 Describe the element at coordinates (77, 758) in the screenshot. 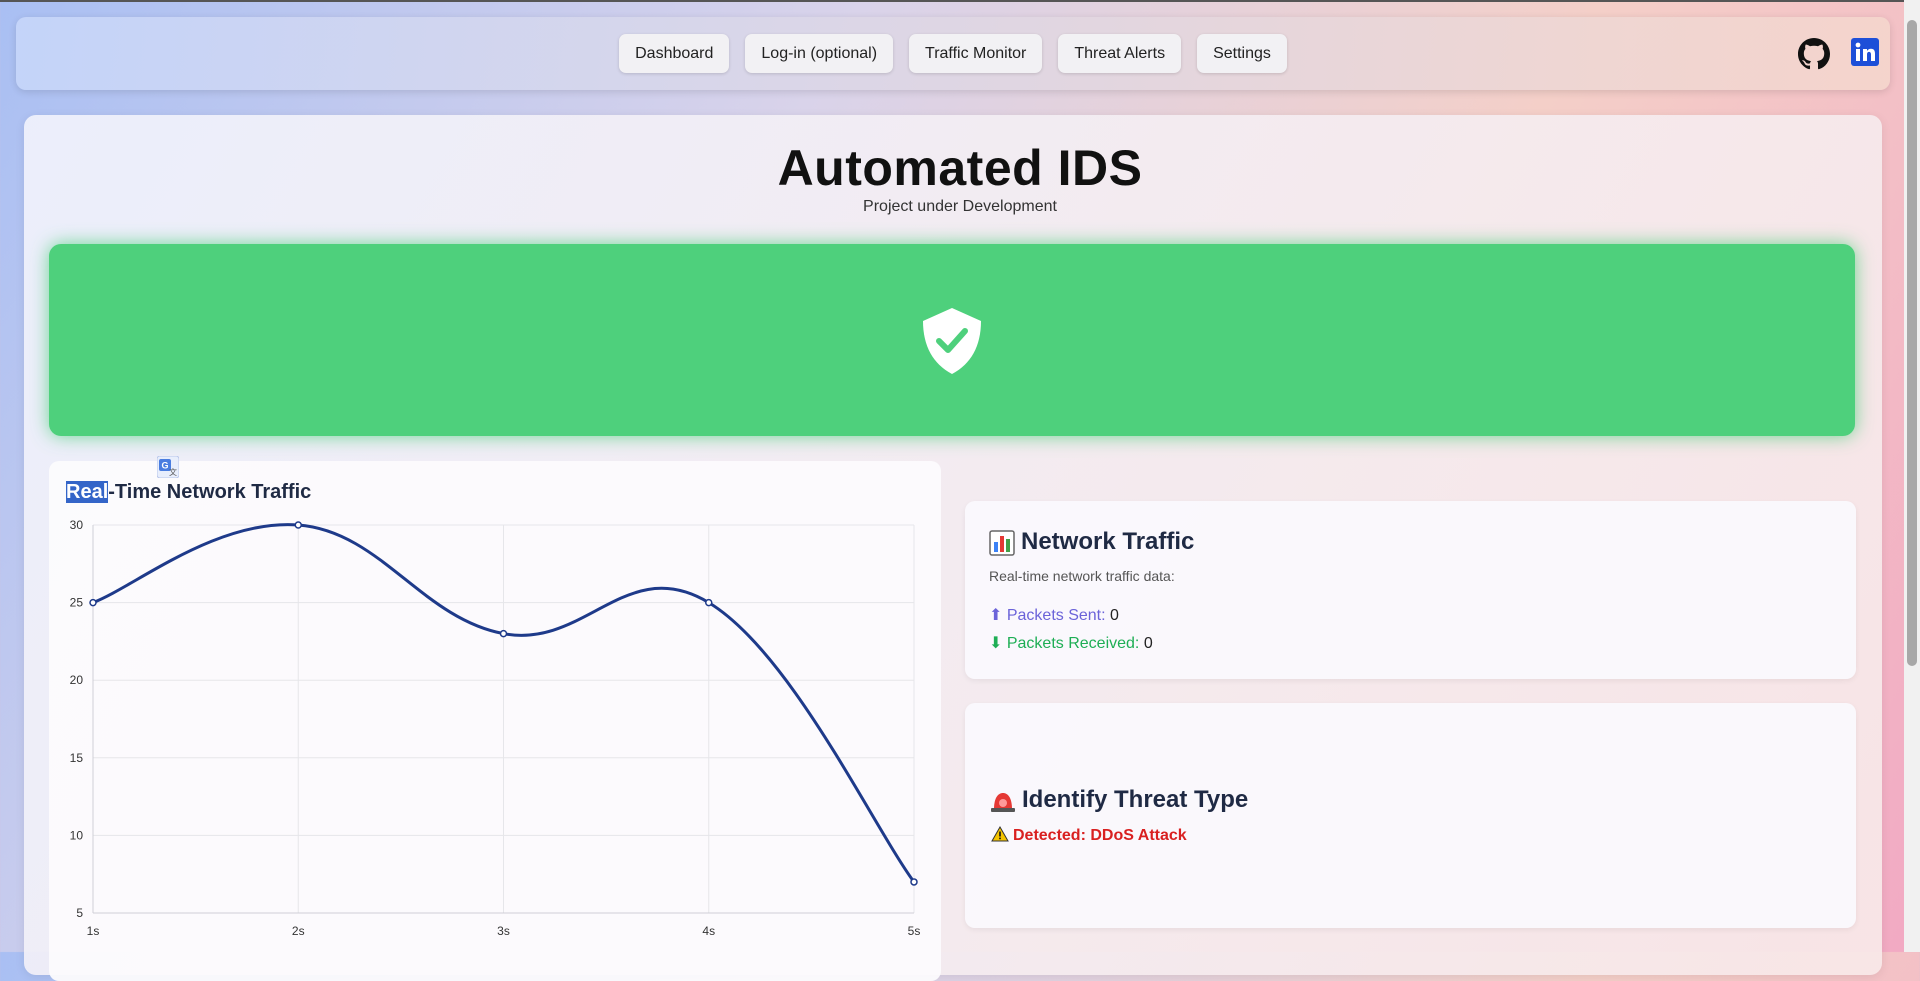

I see `y-tick-label: 15` at that location.